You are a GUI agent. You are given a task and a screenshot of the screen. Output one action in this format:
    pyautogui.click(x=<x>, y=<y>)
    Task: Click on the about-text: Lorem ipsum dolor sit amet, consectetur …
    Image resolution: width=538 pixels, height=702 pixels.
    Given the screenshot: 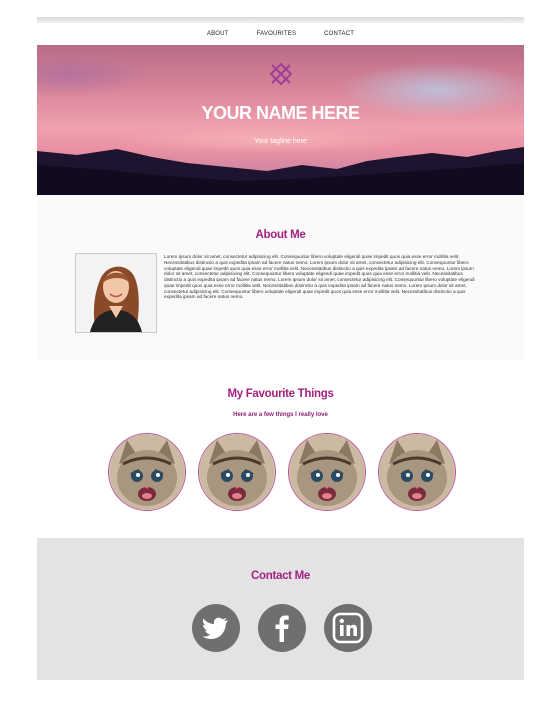 What is the action you would take?
    pyautogui.click(x=319, y=277)
    